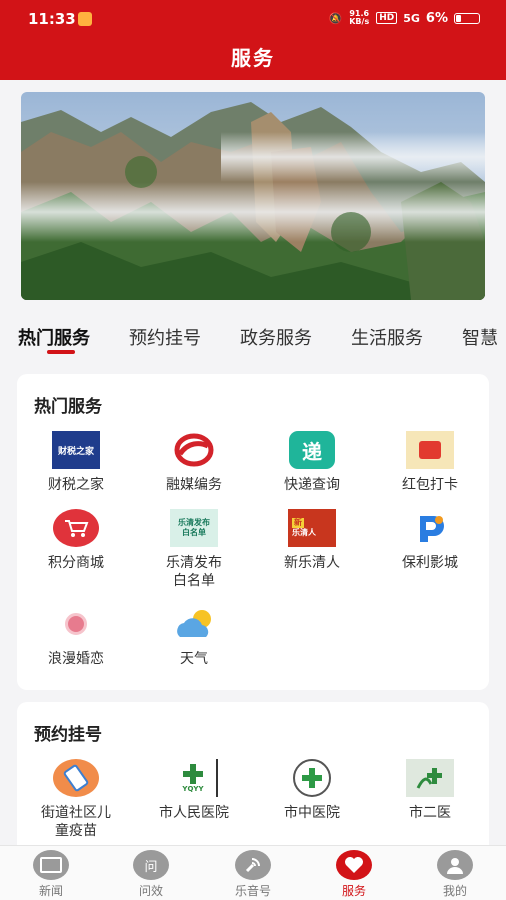 This screenshot has height=900, width=506. What do you see at coordinates (253, 58) in the screenshot?
I see `page-title: 服务` at bounding box center [253, 58].